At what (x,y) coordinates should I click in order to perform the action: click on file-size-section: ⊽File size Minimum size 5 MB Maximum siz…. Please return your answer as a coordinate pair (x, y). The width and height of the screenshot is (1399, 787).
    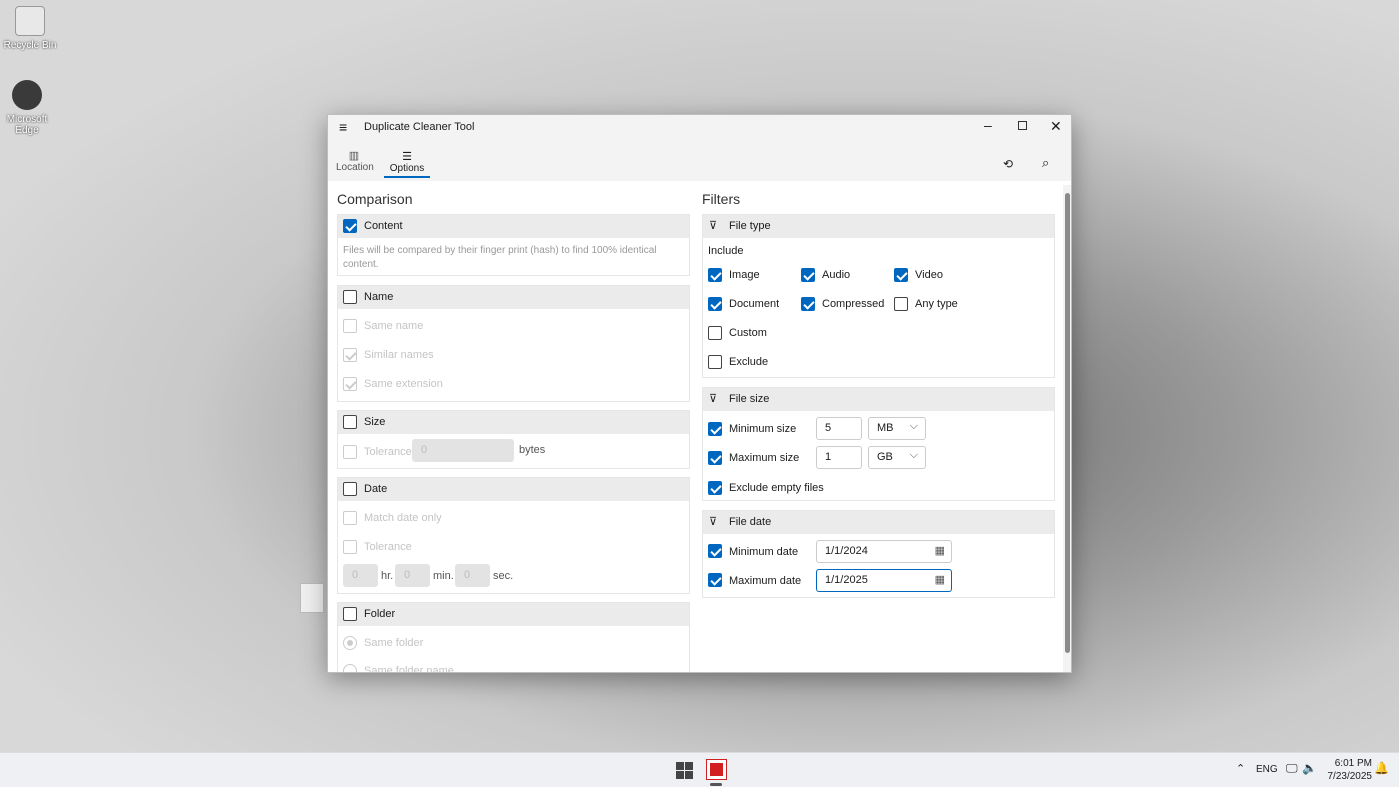
    Looking at the image, I should click on (878, 444).